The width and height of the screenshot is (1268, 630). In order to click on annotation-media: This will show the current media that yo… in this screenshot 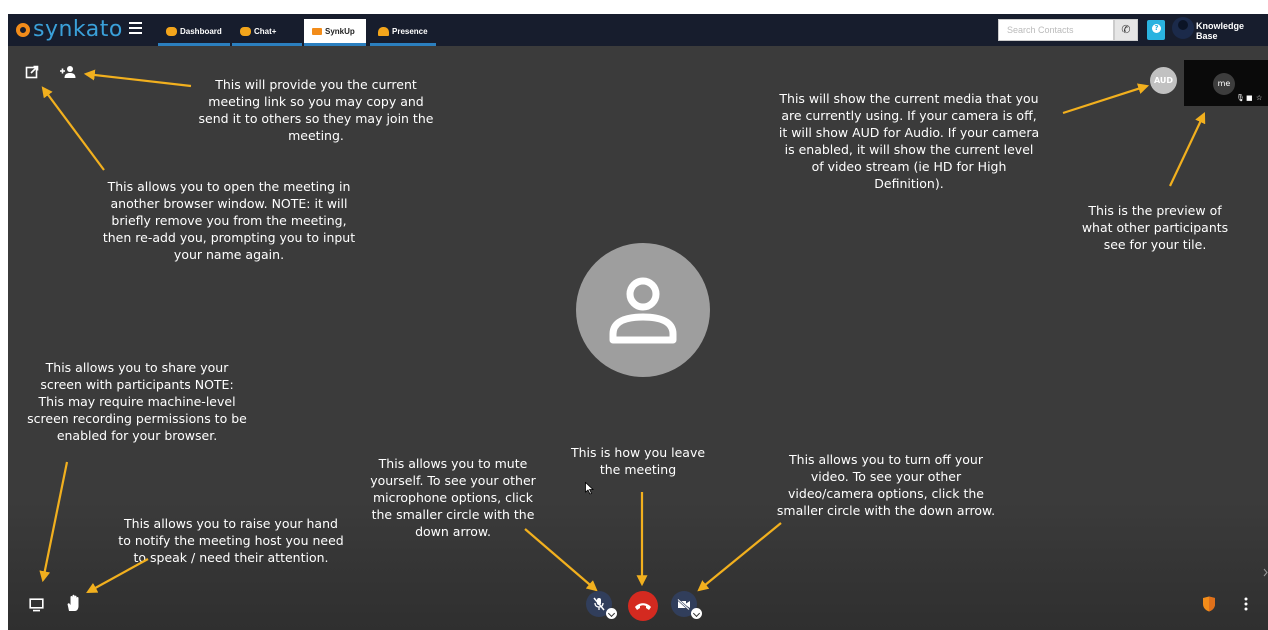, I will do `click(909, 141)`.